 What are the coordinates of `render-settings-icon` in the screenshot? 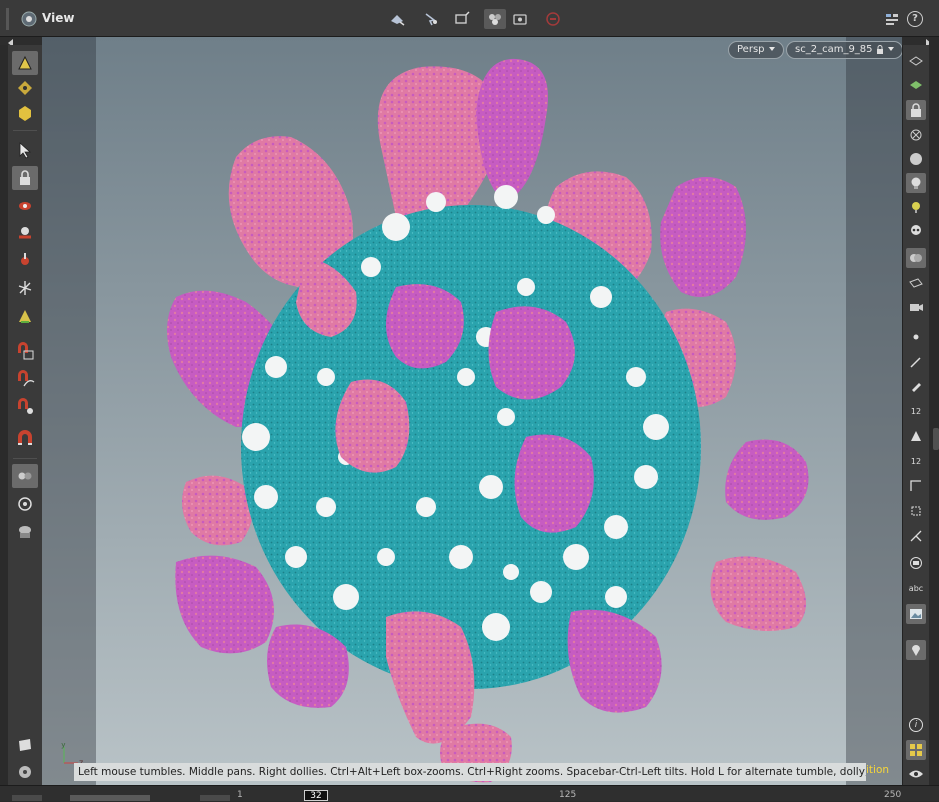 It's located at (25, 772).